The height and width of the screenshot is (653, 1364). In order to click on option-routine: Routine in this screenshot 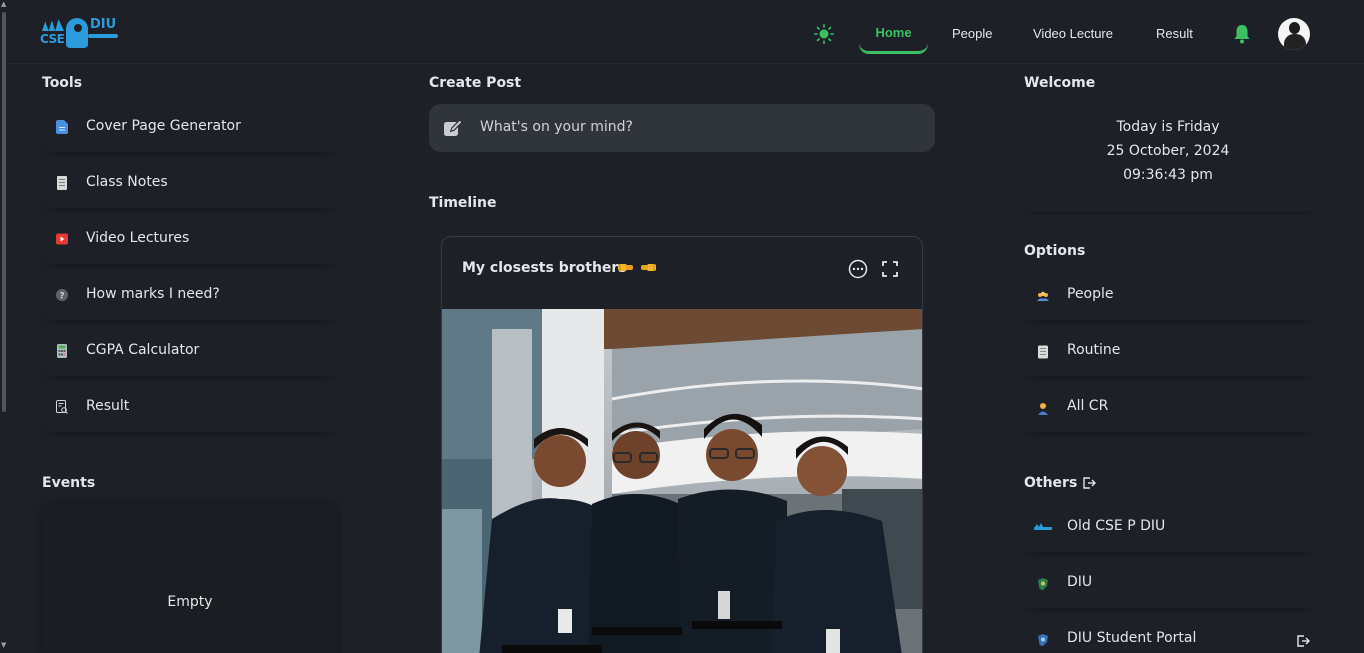, I will do `click(1169, 352)`.